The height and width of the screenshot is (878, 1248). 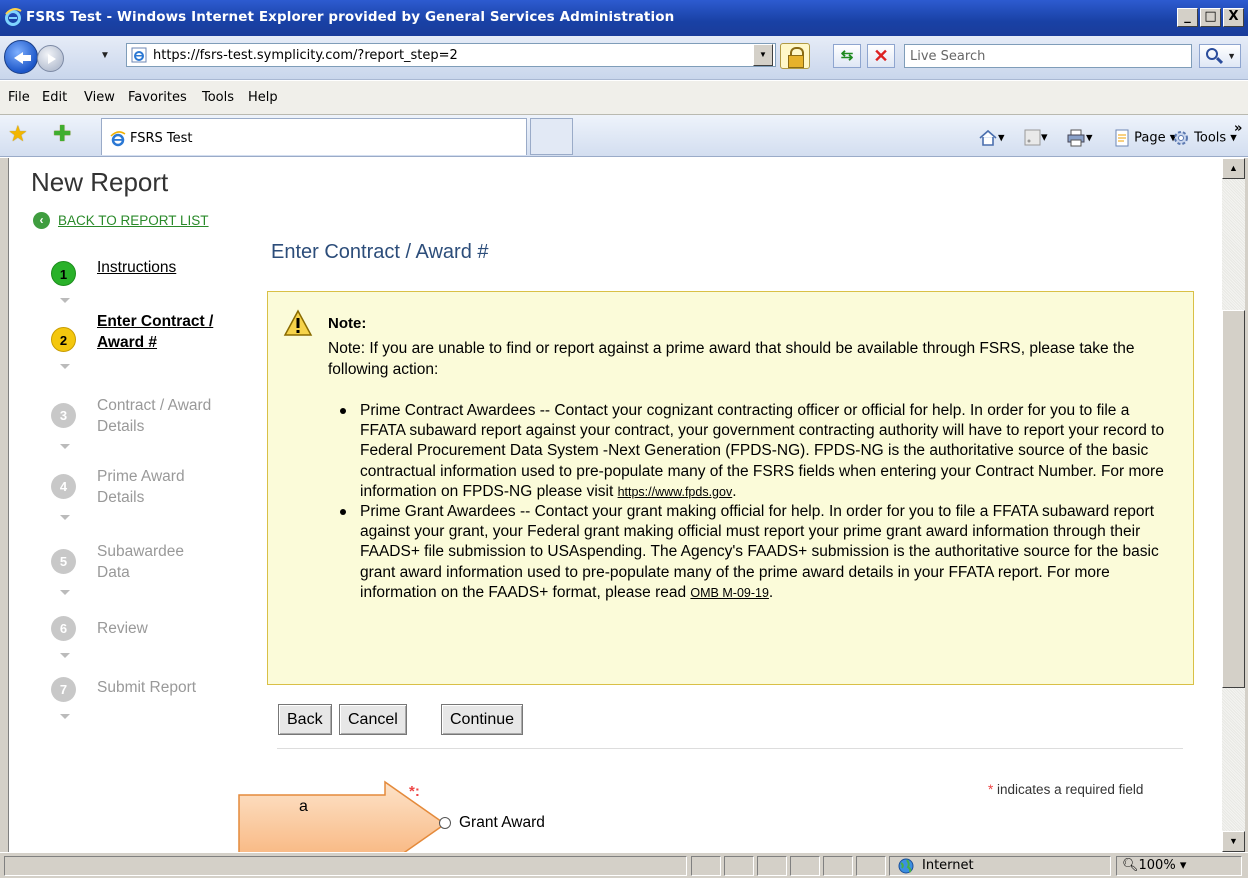 What do you see at coordinates (1145, 138) in the screenshot?
I see `page-menu: Page ▾` at bounding box center [1145, 138].